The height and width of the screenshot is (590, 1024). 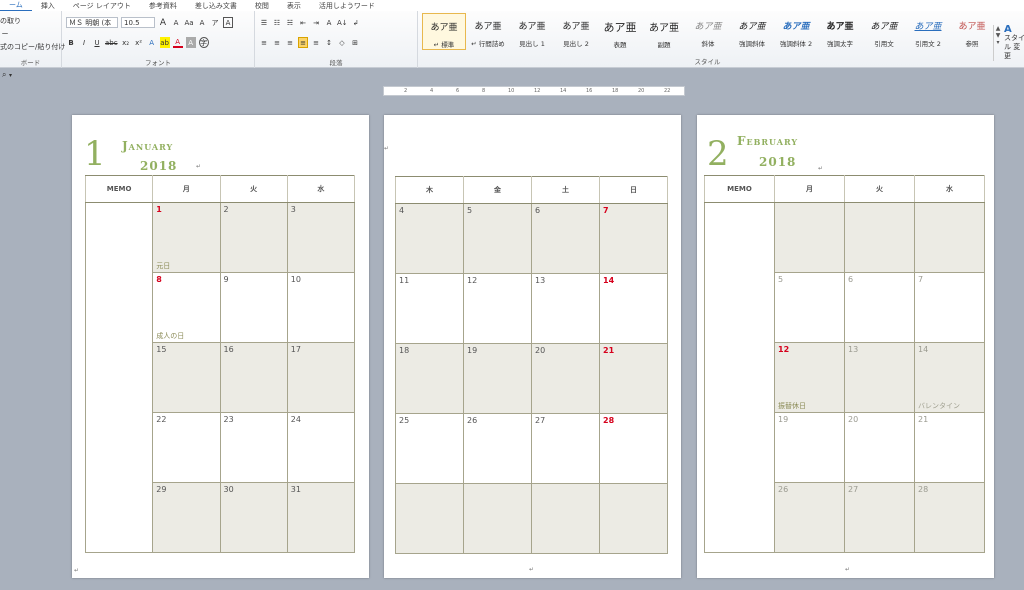 What do you see at coordinates (138, 22) in the screenshot?
I see `font-size-select: 10.5` at bounding box center [138, 22].